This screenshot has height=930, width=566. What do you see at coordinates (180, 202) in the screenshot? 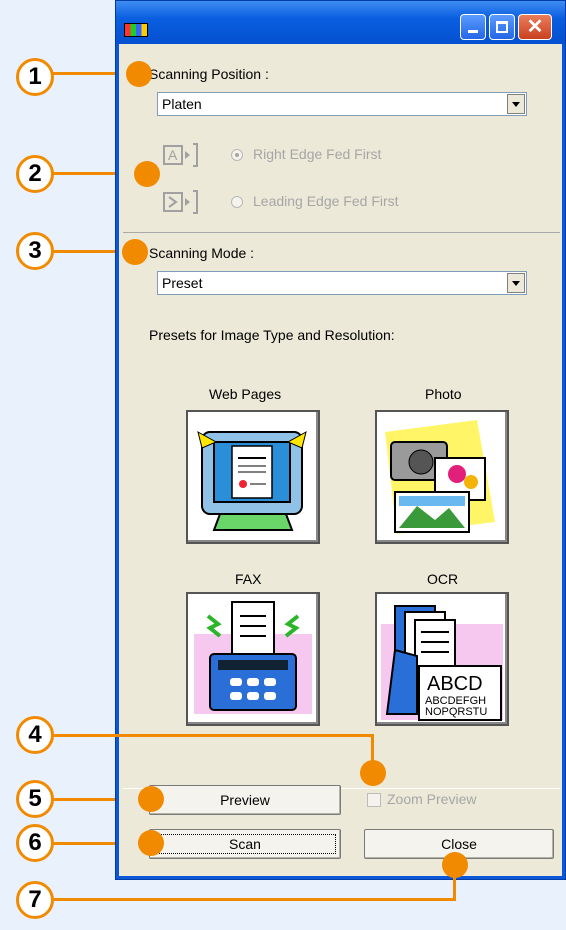
I see `leading-edge-feed-icon` at bounding box center [180, 202].